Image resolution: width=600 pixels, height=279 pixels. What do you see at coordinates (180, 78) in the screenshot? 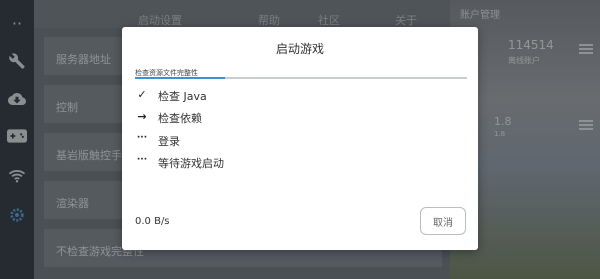
I see `progress-bar-fill` at bounding box center [180, 78].